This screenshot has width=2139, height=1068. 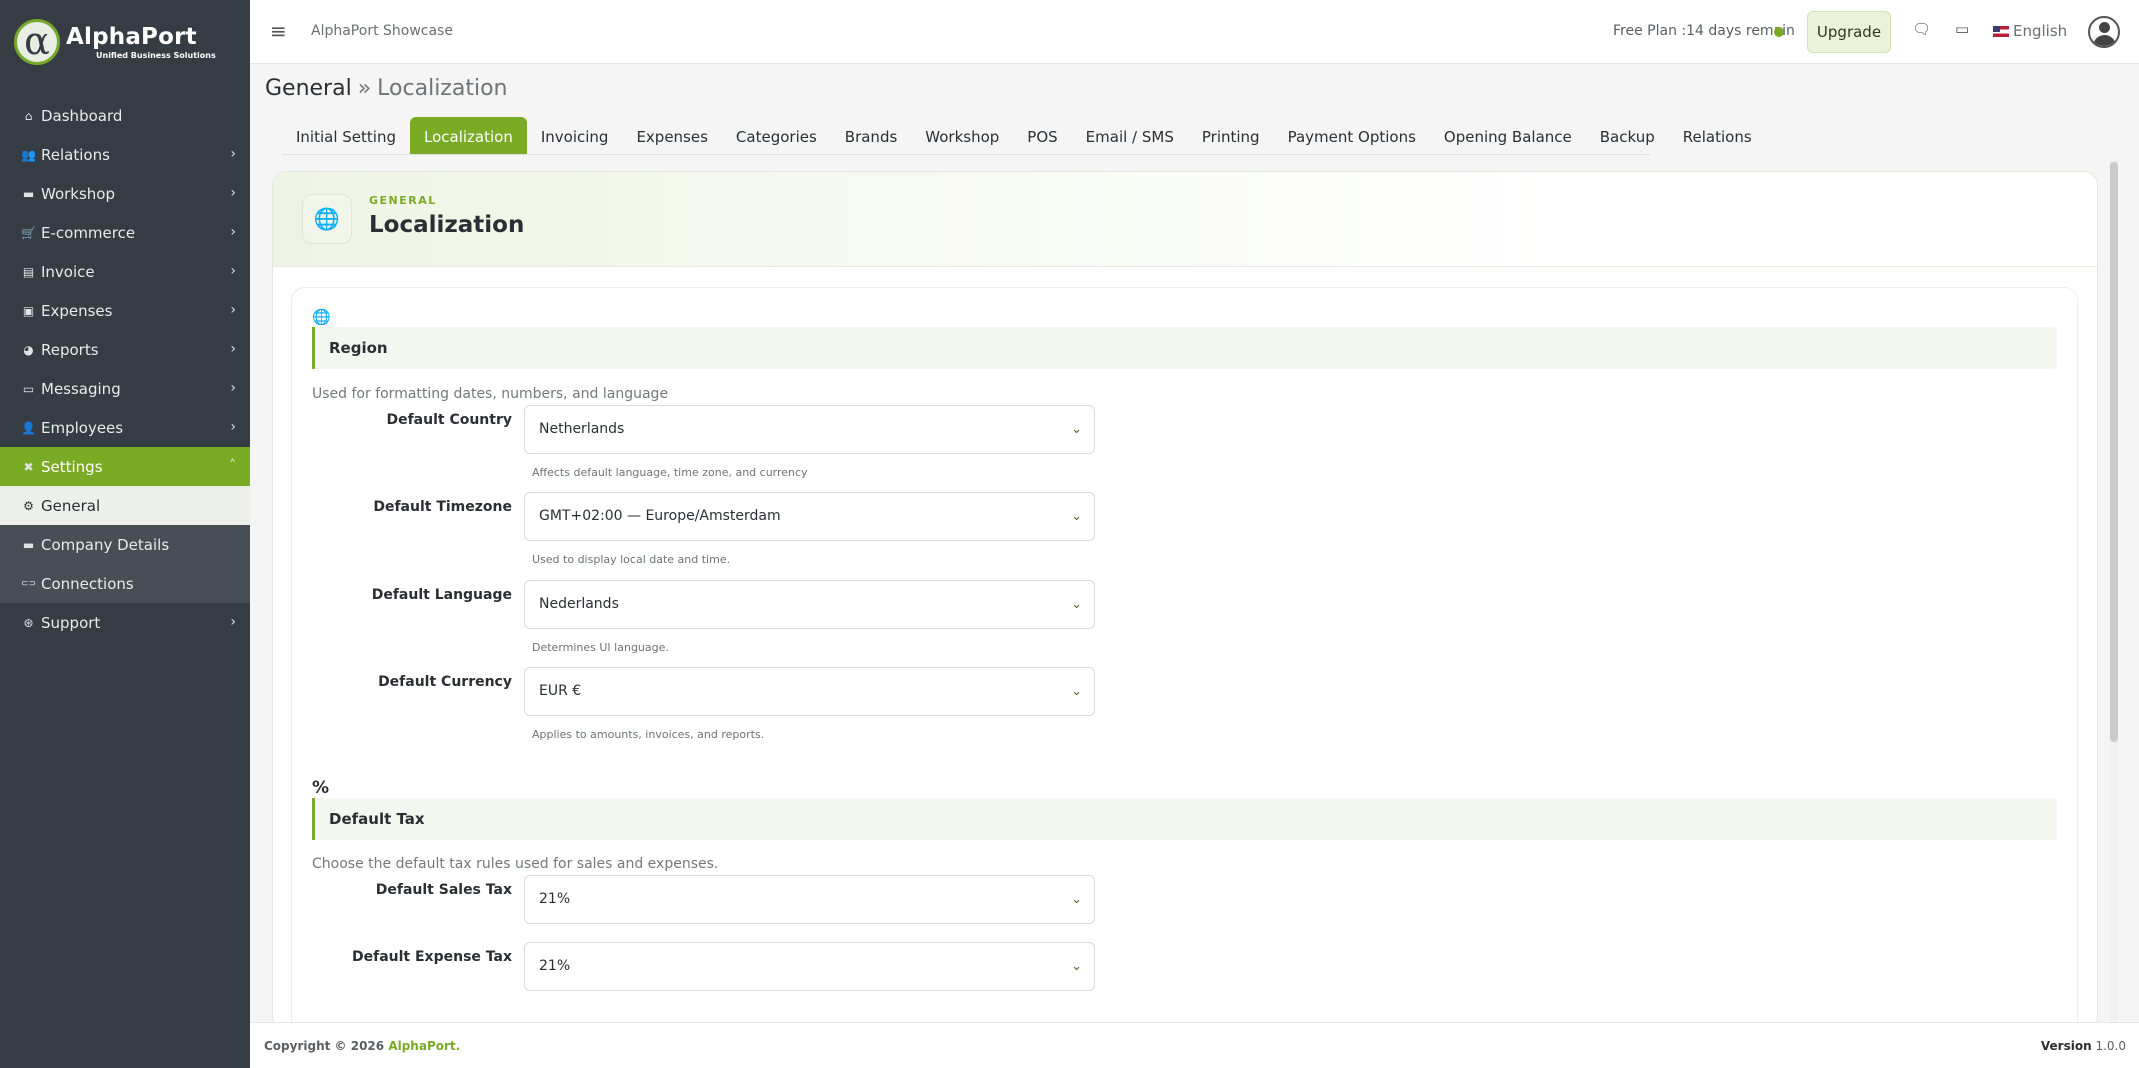 I want to click on sidebar-item-dashboard: ⌂ Dashboard, so click(x=125, y=115).